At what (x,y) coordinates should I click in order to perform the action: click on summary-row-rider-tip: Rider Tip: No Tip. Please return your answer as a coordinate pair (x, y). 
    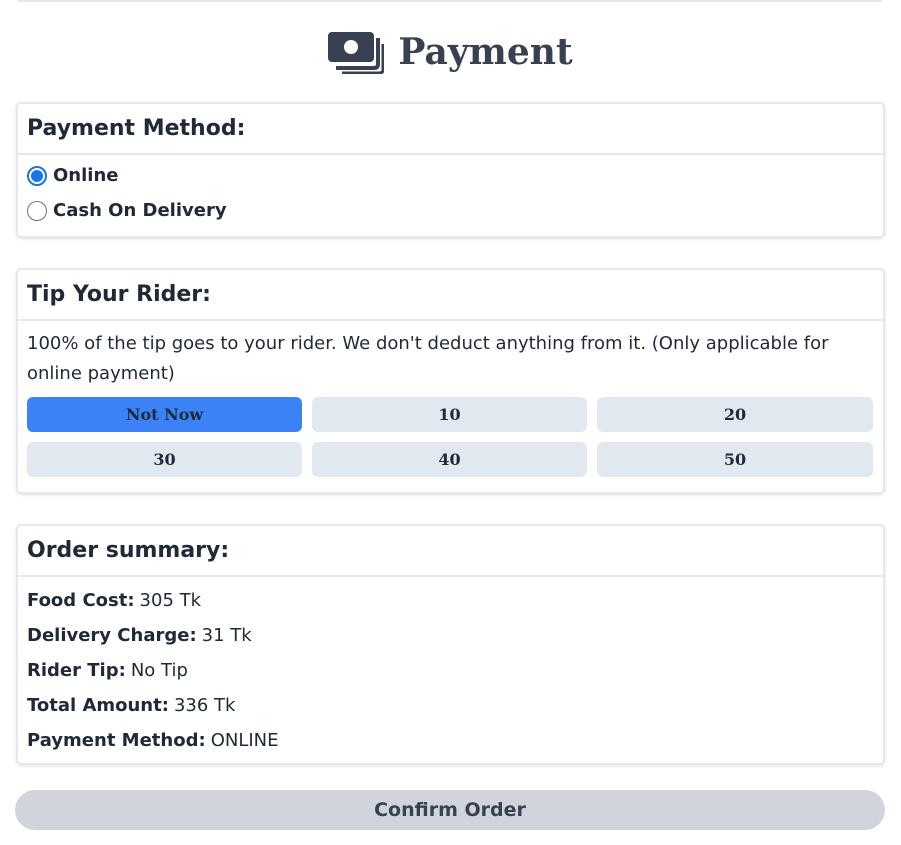
    Looking at the image, I should click on (450, 670).